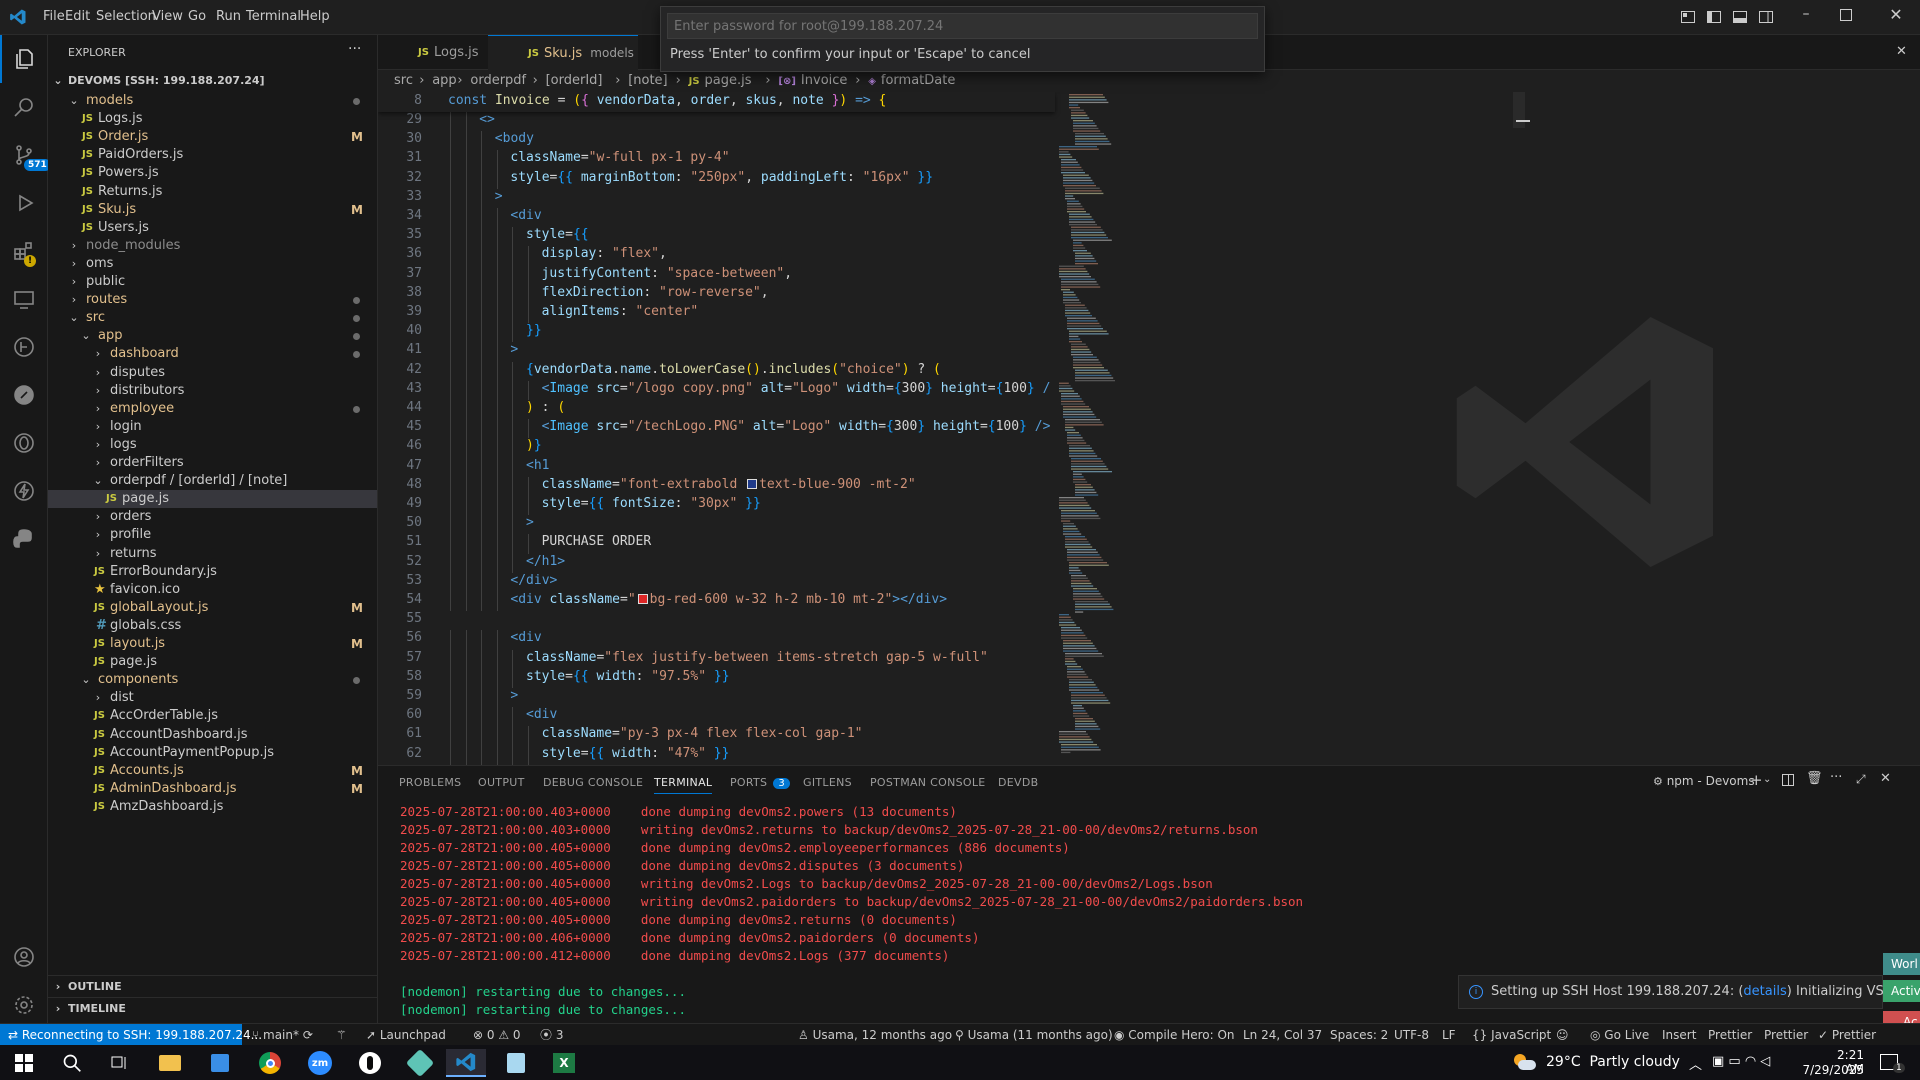 This screenshot has width=1920, height=1080. I want to click on panel-tab-devdb: DEVDB, so click(1018, 782).